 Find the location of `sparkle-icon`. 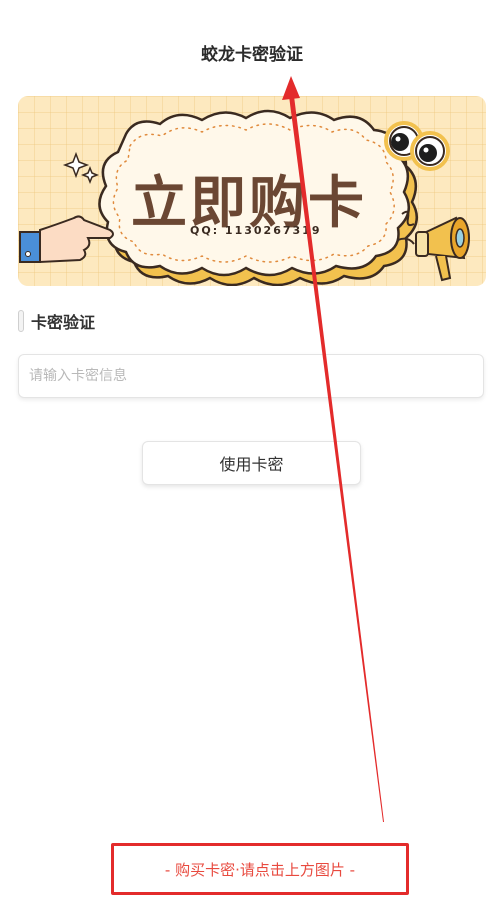

sparkle-icon is located at coordinates (81, 168).